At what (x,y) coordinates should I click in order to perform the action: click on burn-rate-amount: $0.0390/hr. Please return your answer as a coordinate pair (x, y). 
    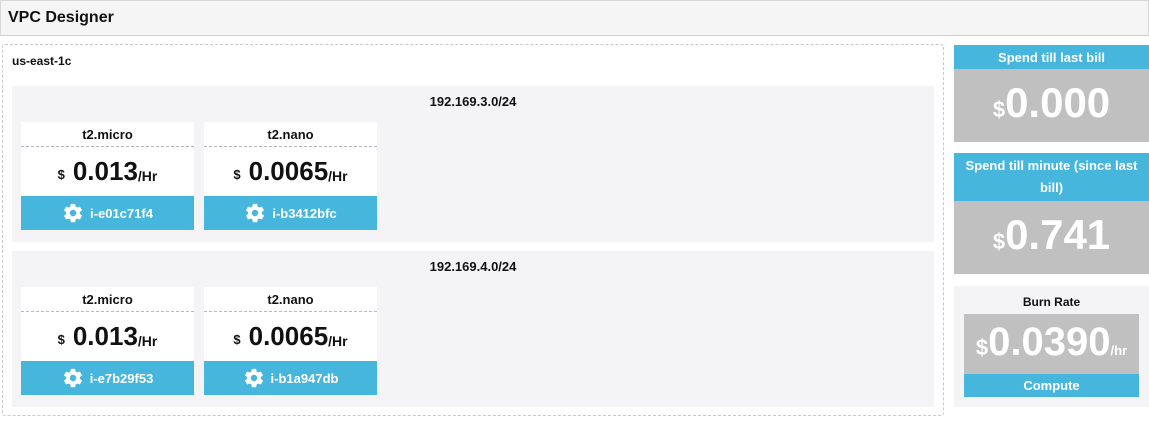
    Looking at the image, I should click on (1051, 344).